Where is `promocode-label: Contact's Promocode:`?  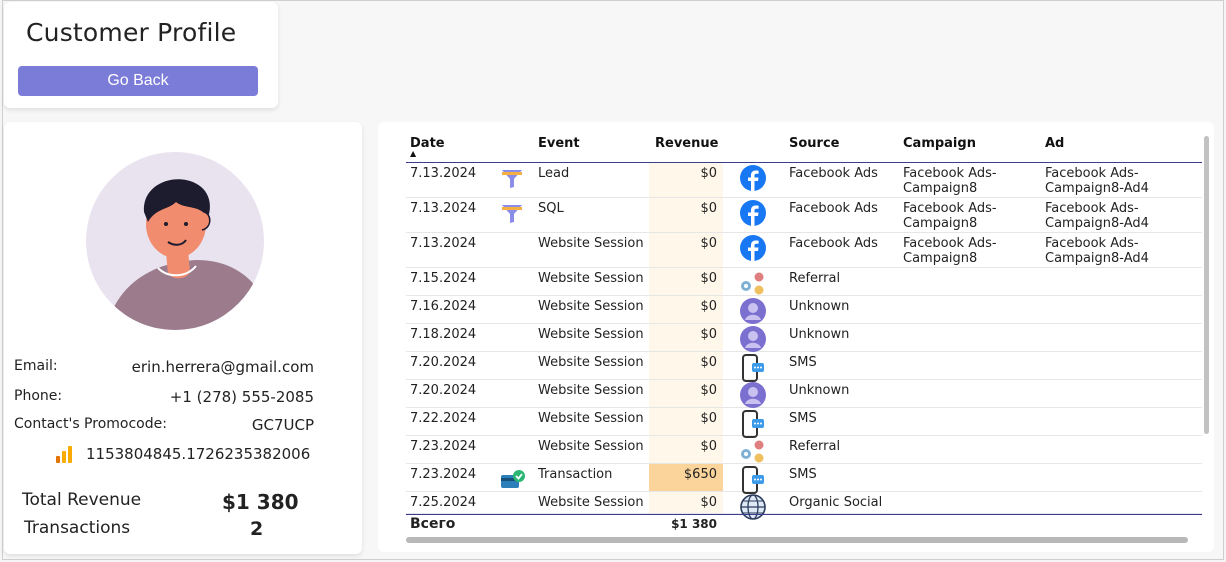 promocode-label: Contact's Promocode: is located at coordinates (90, 424).